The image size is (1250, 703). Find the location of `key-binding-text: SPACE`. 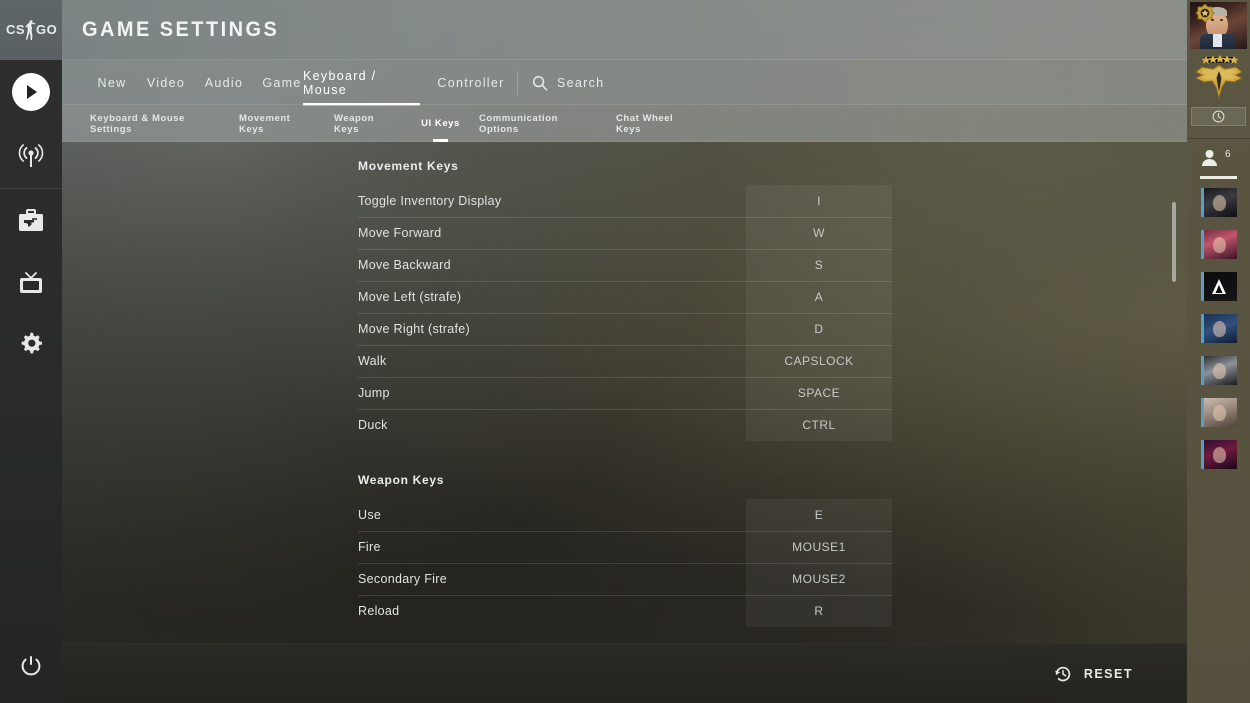

key-binding-text: SPACE is located at coordinates (819, 393).